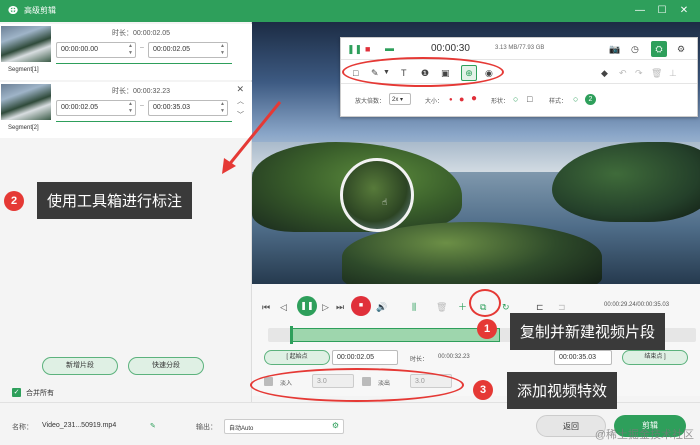  Describe the element at coordinates (487, 329) in the screenshot. I see `step-badge: 1` at that location.